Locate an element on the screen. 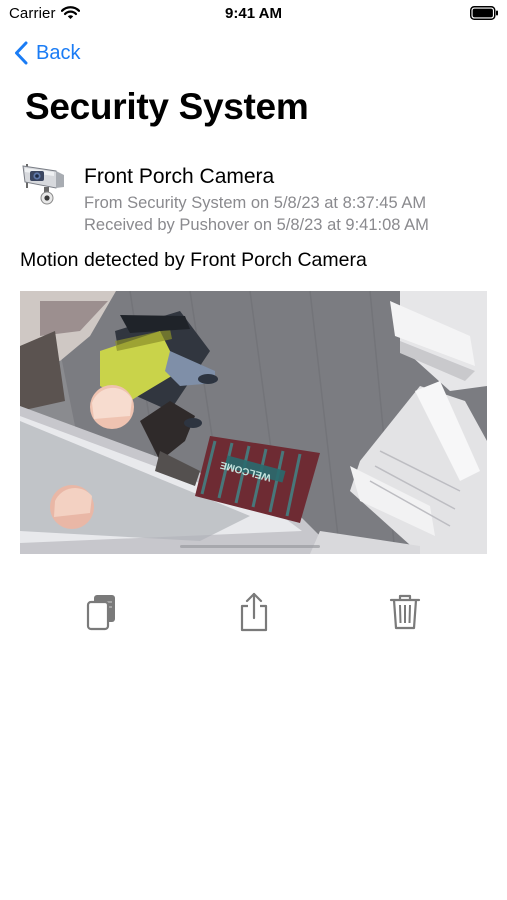 This screenshot has height=900, width=507. back-button-label: Back is located at coordinates (58, 52).